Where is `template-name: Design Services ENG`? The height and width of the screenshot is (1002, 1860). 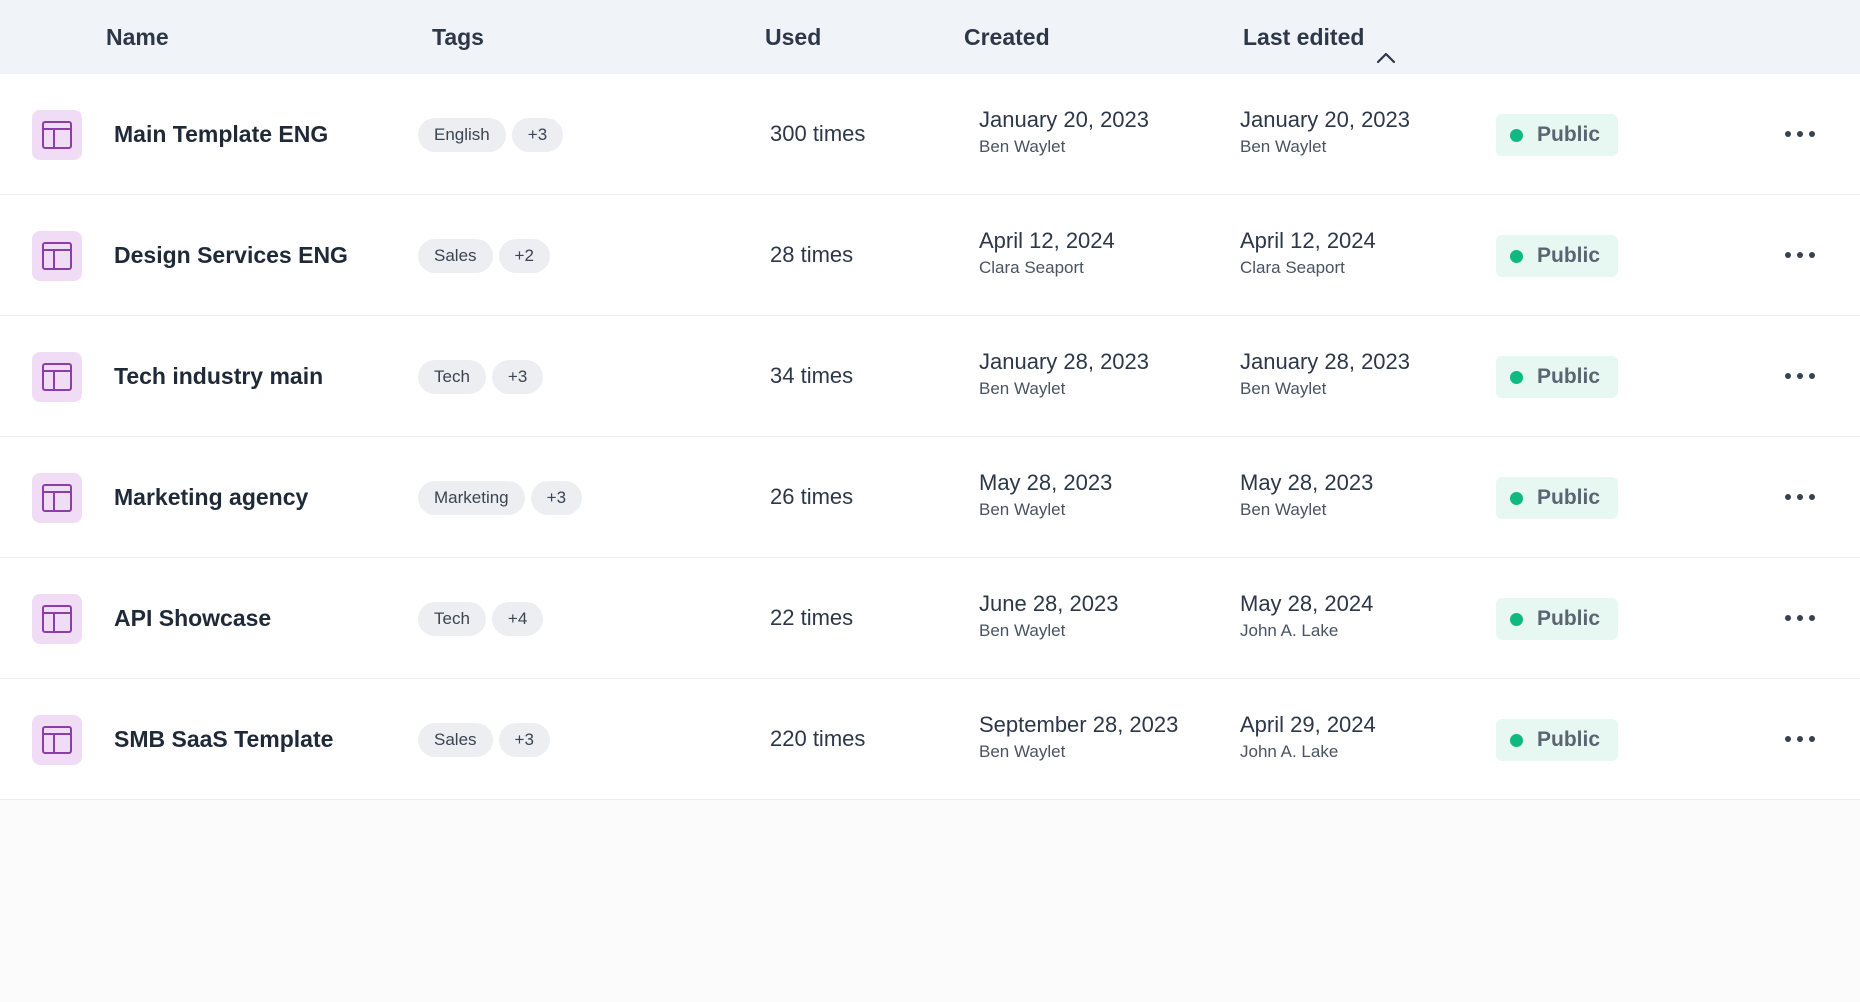 template-name: Design Services ENG is located at coordinates (231, 255).